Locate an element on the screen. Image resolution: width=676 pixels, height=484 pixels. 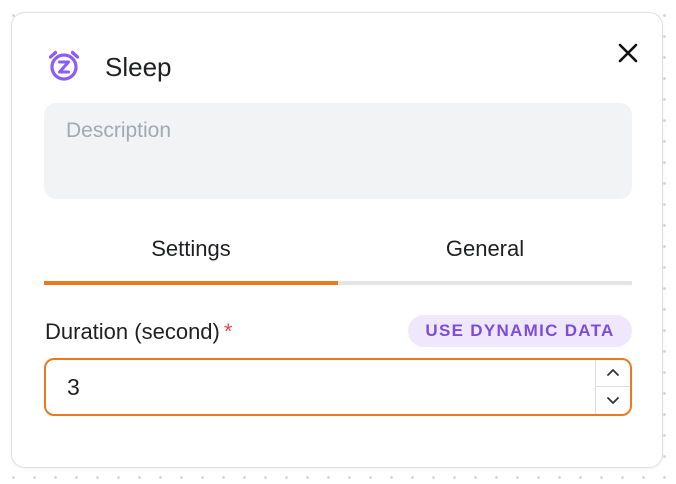
duration-label: Duration (second) * is located at coordinates (138, 332).